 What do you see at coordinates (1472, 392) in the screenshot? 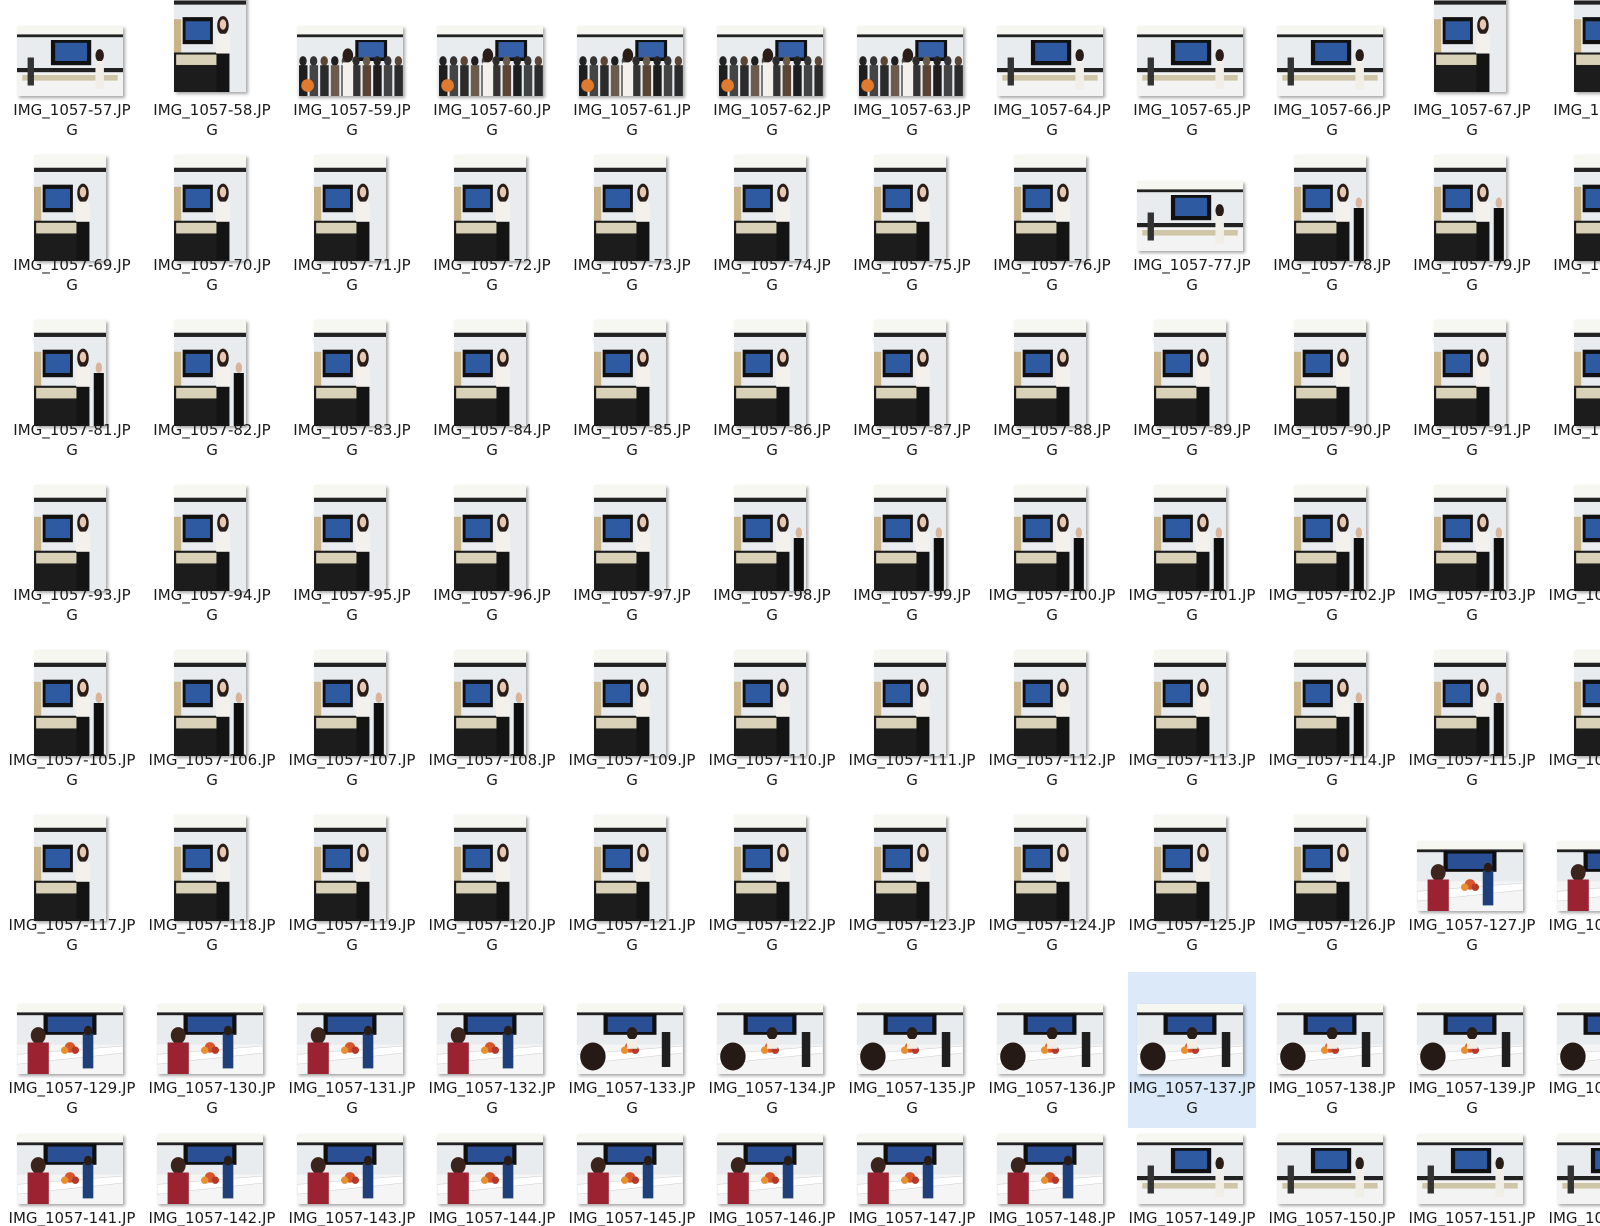
I see `file-item: IMG_1057-91.JPG` at bounding box center [1472, 392].